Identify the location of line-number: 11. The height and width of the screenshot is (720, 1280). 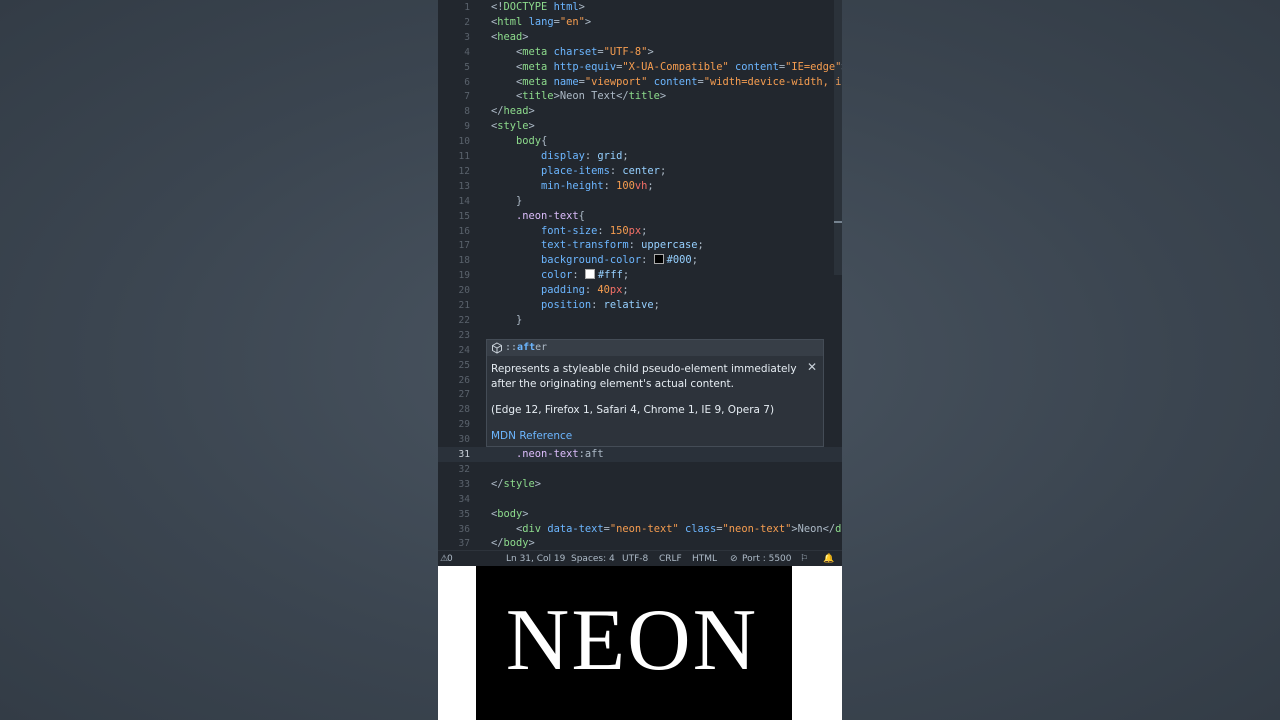
(464, 156).